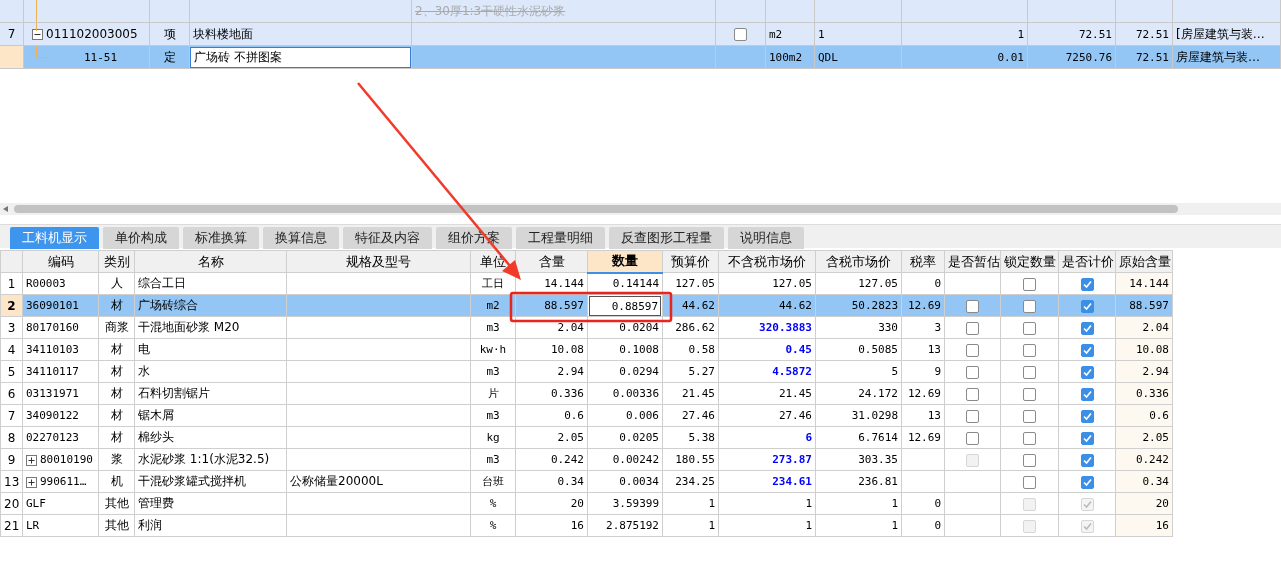 The image size is (1281, 576). I want to click on column-header: 数量, so click(625, 261).